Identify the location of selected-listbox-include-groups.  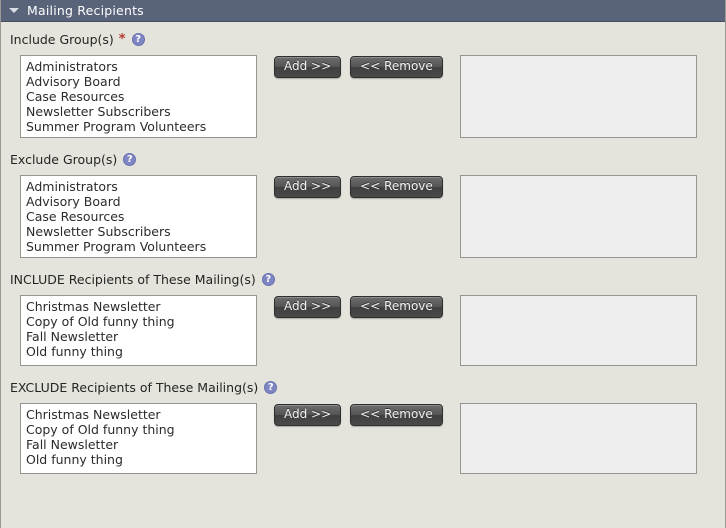
(578, 96).